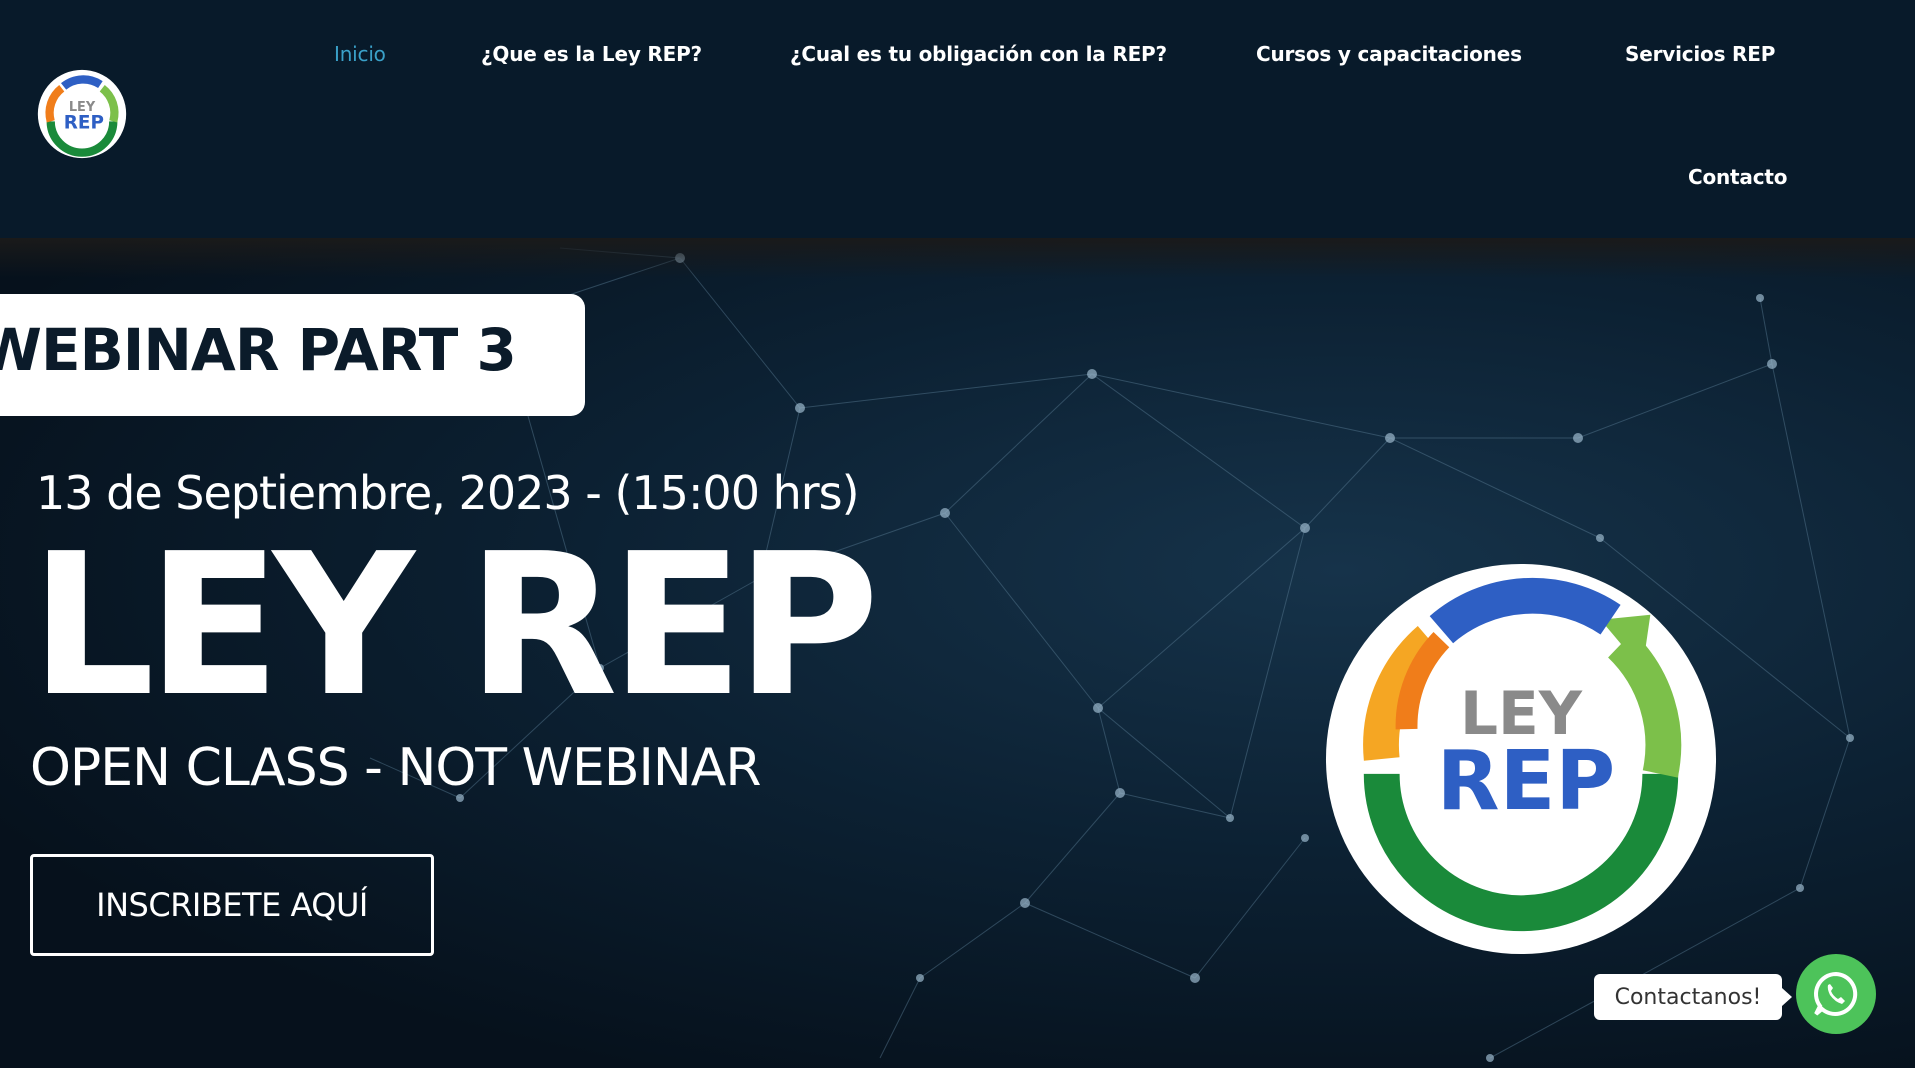  Describe the element at coordinates (395, 768) in the screenshot. I see `hero-subtitle: OPEN CLASS - NOT WEBINAR` at that location.